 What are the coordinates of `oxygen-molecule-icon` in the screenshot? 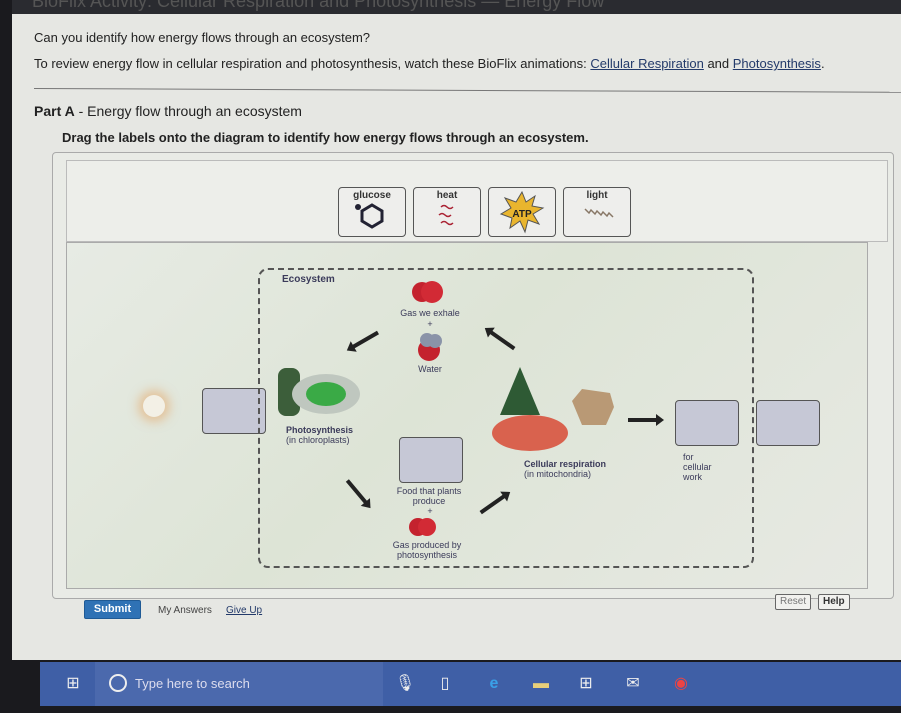 It's located at (422, 527).